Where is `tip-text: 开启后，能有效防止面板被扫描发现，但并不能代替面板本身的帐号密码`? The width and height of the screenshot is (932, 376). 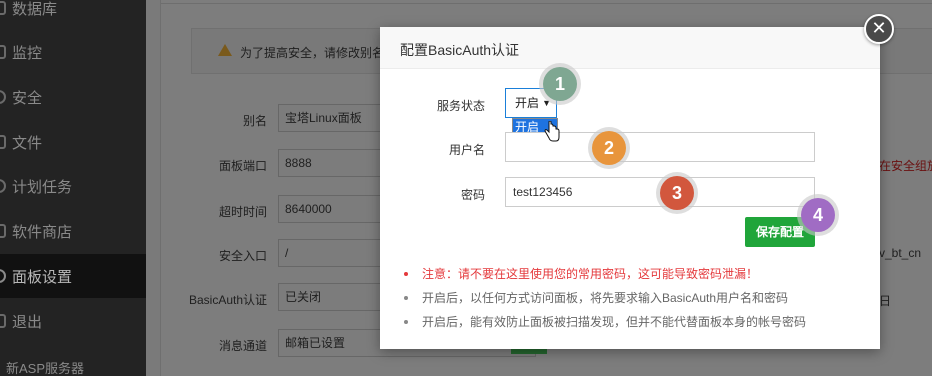 tip-text: 开启后，能有效防止面板被扫描发现，但并不能代替面板本身的帐号密码 is located at coordinates (614, 322).